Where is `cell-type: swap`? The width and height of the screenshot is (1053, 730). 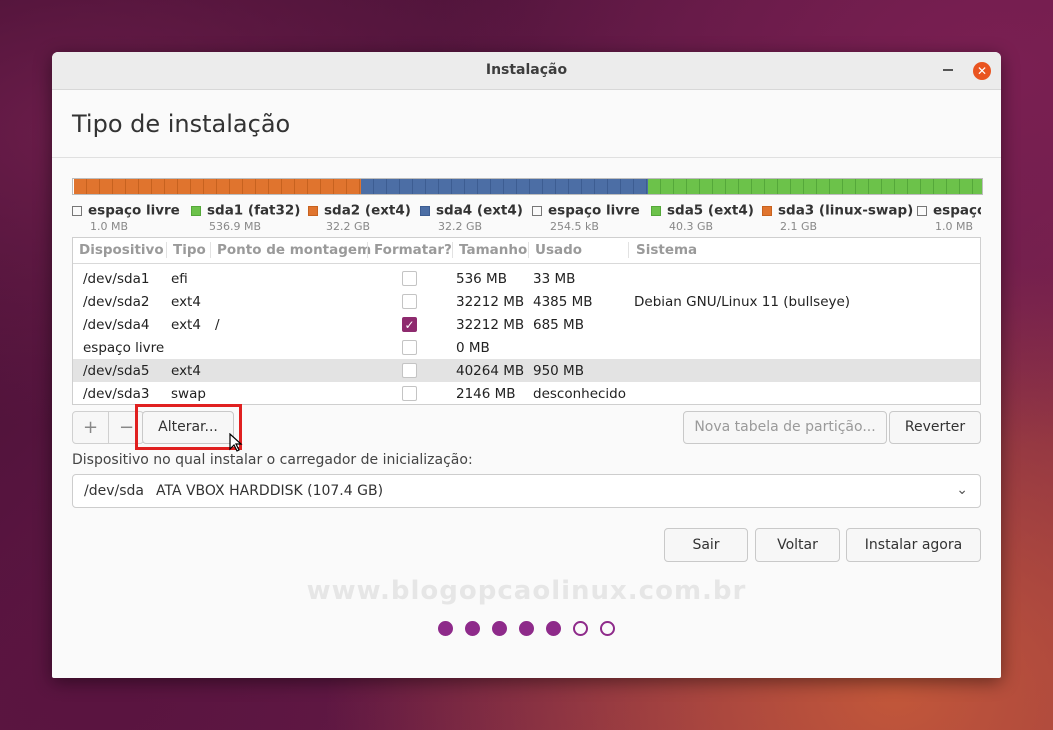 cell-type: swap is located at coordinates (188, 394).